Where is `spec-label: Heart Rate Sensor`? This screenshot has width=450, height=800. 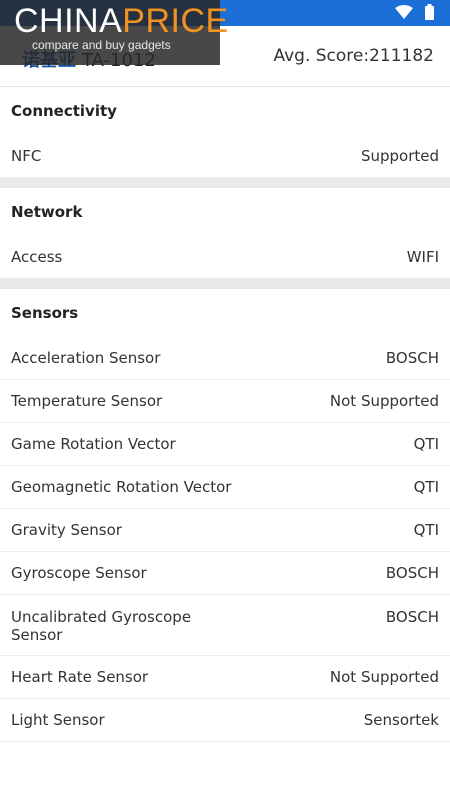 spec-label: Heart Rate Sensor is located at coordinates (80, 677).